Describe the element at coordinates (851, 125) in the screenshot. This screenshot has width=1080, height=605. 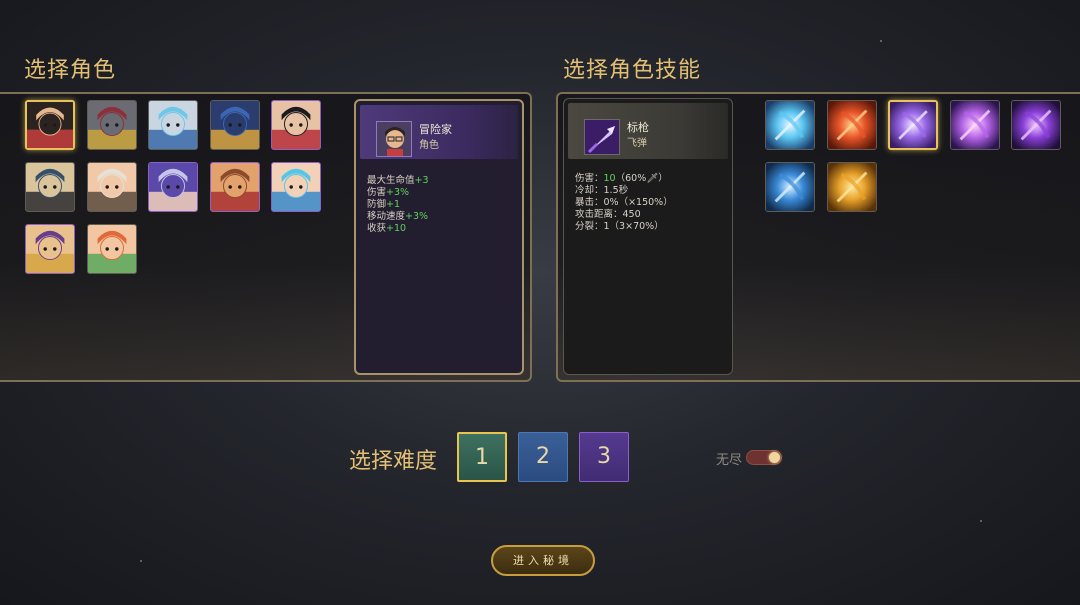
I see `fireball-skill-icon` at that location.